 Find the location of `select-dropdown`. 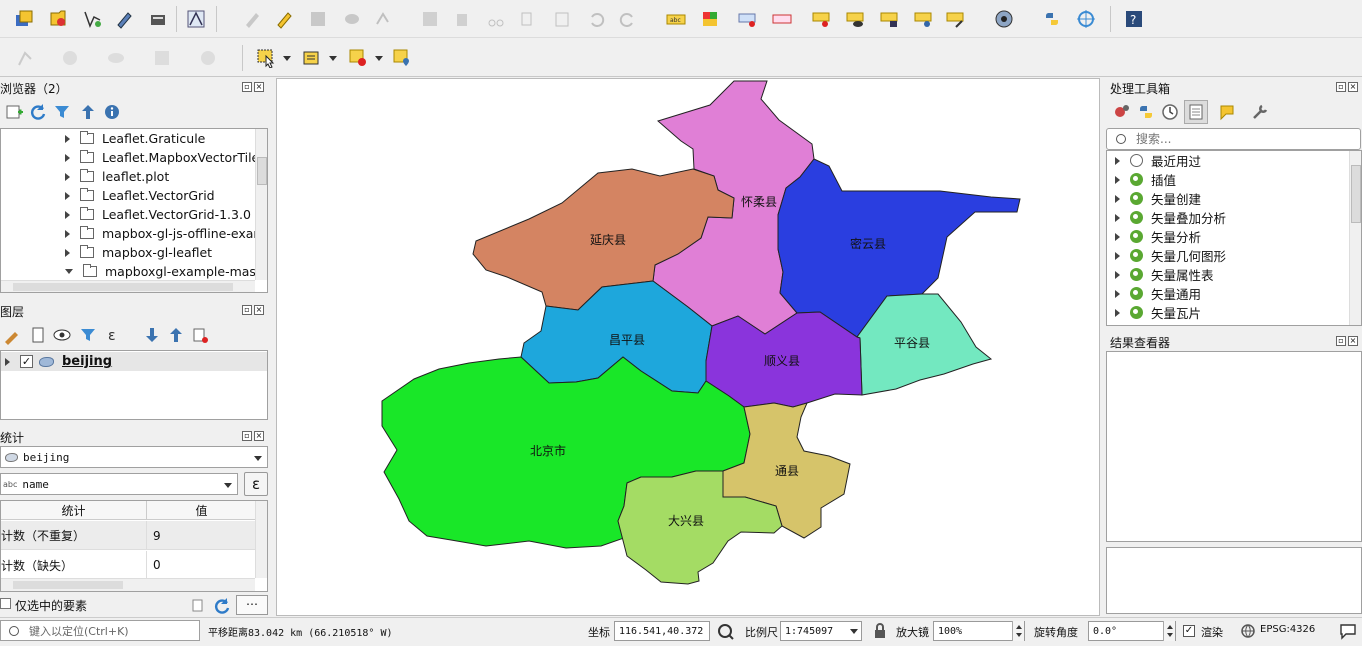

select-dropdown is located at coordinates (287, 58).